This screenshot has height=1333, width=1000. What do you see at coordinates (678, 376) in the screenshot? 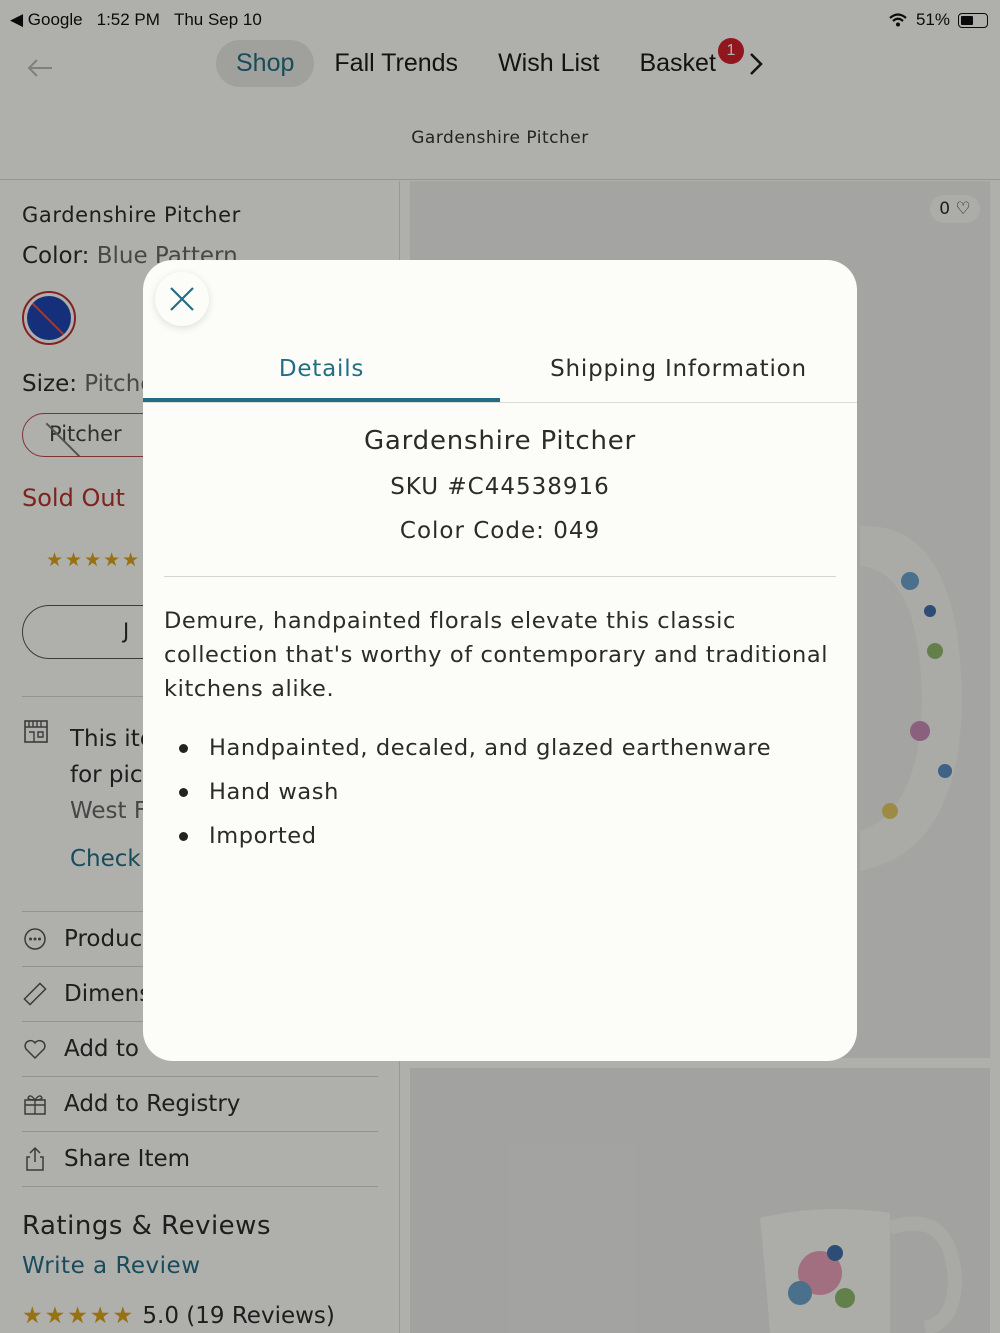
I see `tab-shipping-information: Shipping Information` at bounding box center [678, 376].